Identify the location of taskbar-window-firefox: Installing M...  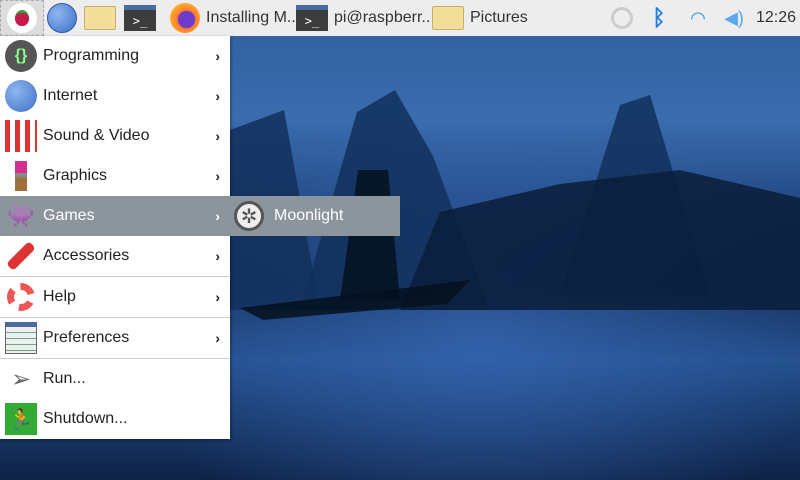
(228, 18).